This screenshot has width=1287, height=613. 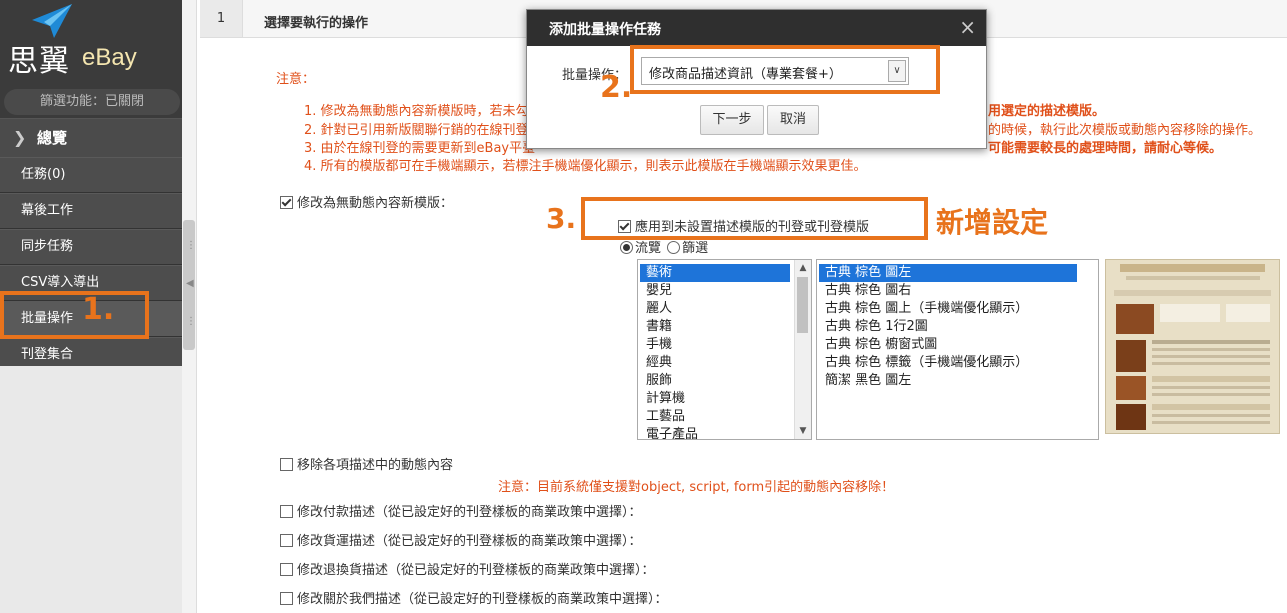 What do you see at coordinates (605, 30) in the screenshot?
I see `dialog-title: 添加批量操作任務` at bounding box center [605, 30].